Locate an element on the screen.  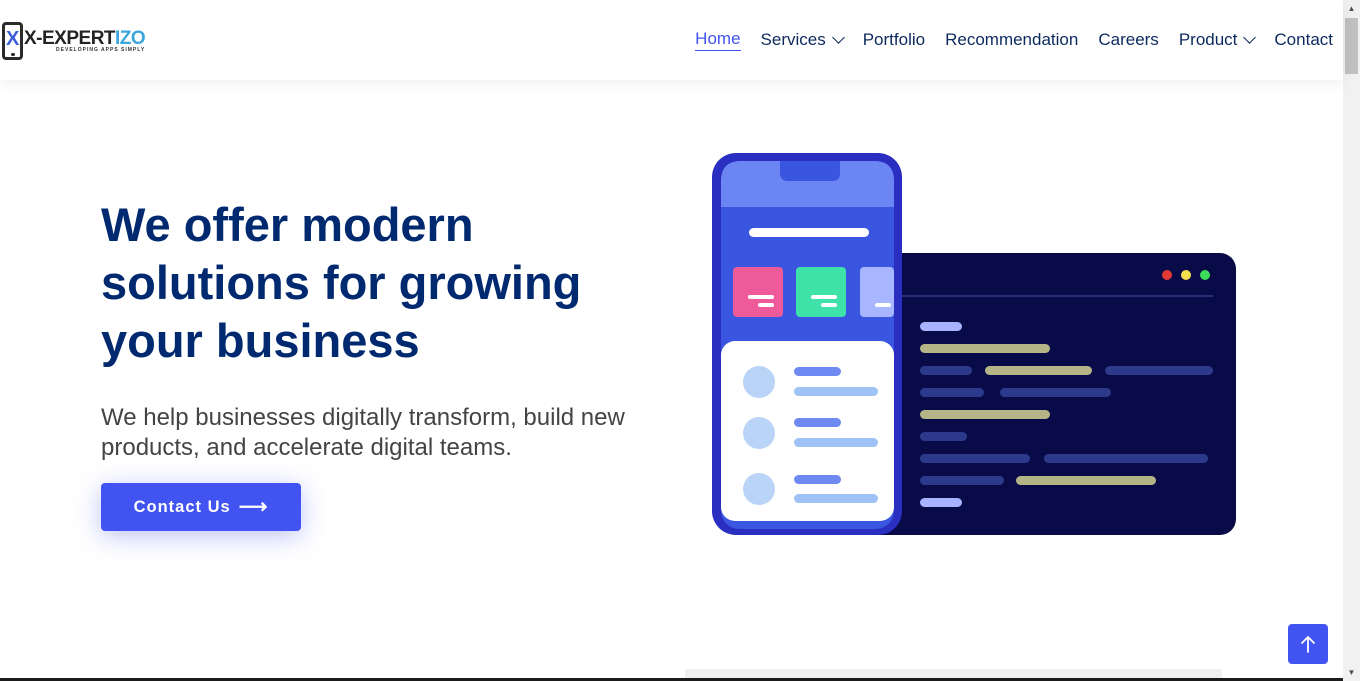
phone-illustration is located at coordinates (807, 344).